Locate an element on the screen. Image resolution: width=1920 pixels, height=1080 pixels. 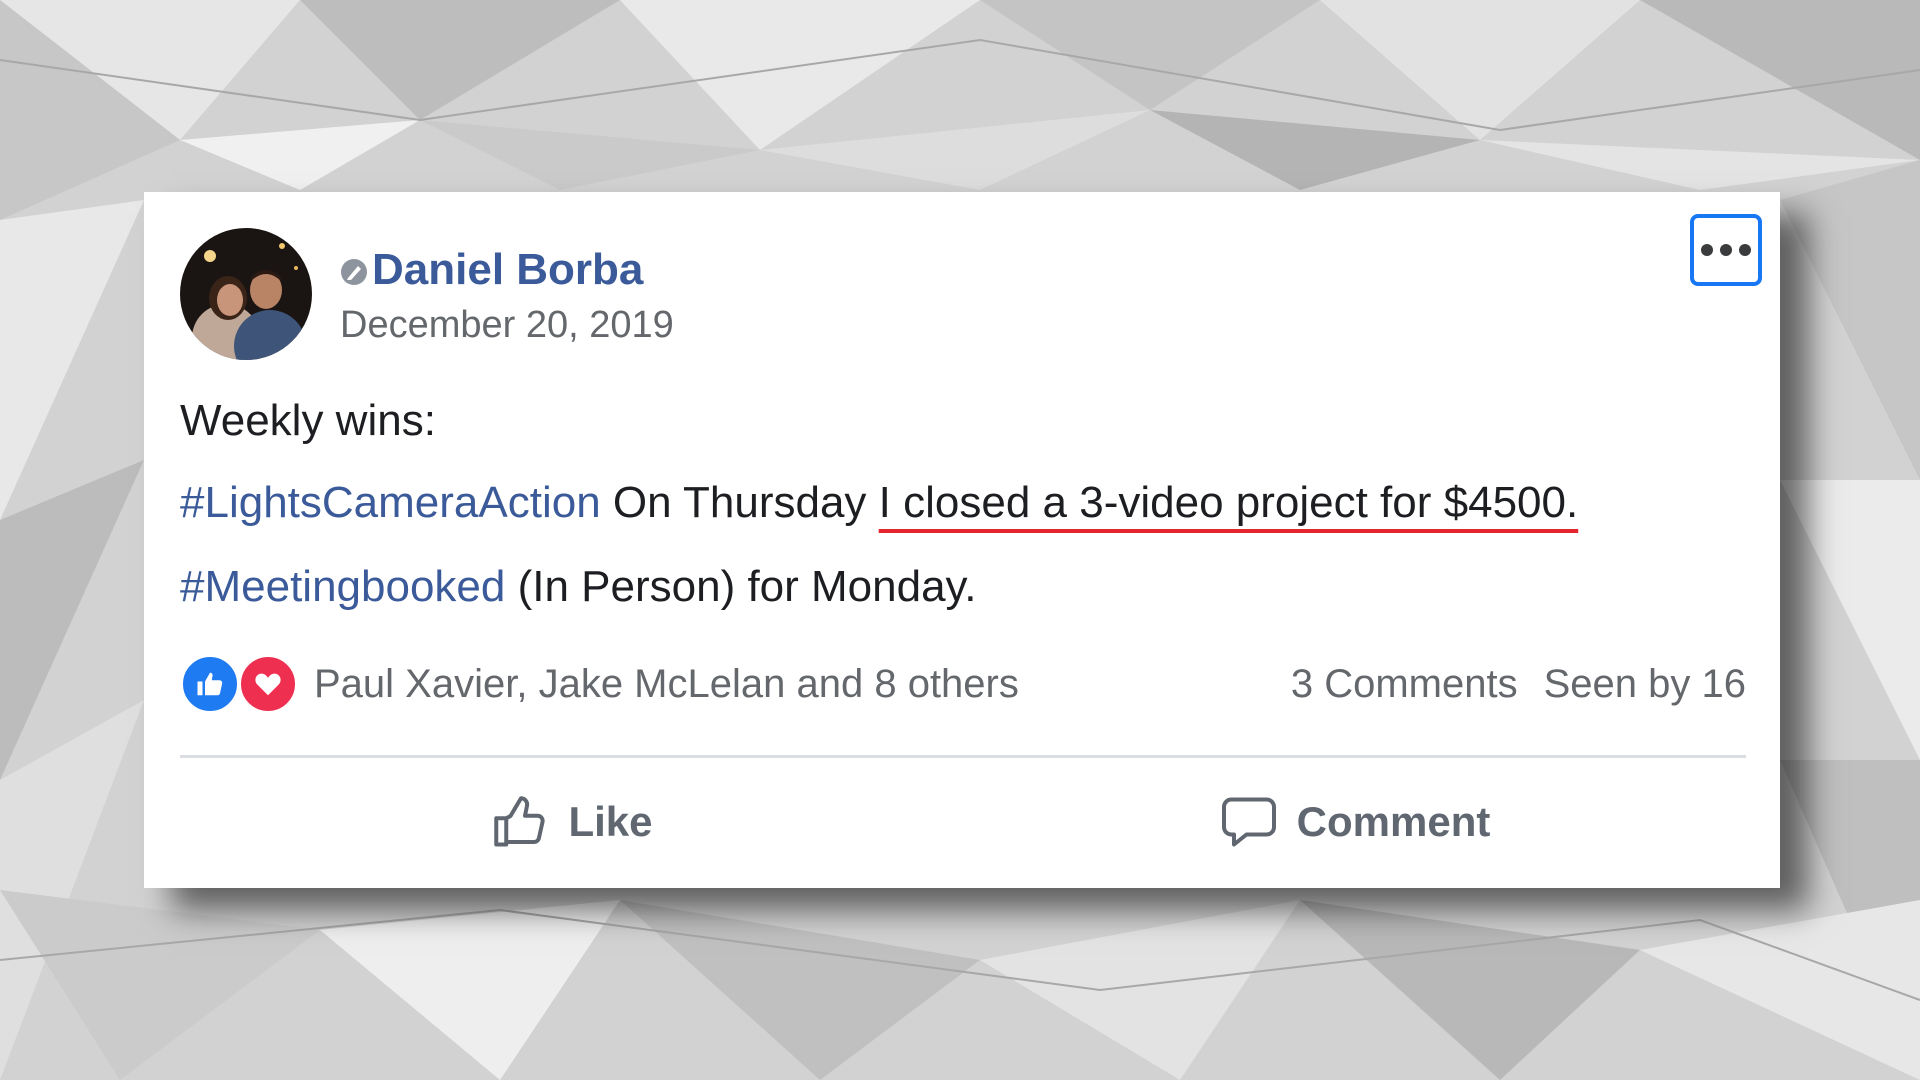
like-button-label: Like is located at coordinates (610, 821).